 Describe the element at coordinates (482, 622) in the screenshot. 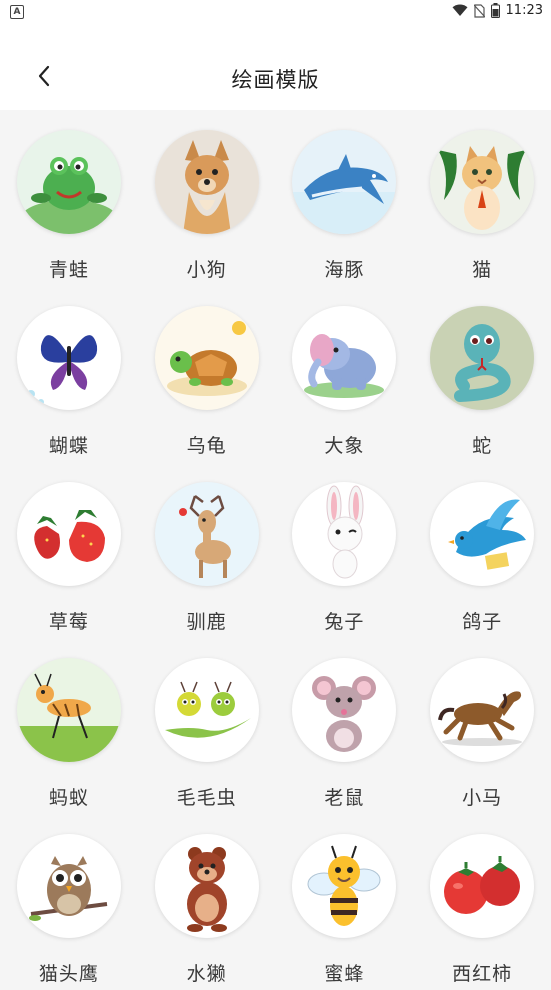

I see `template-label: 鸽子` at that location.